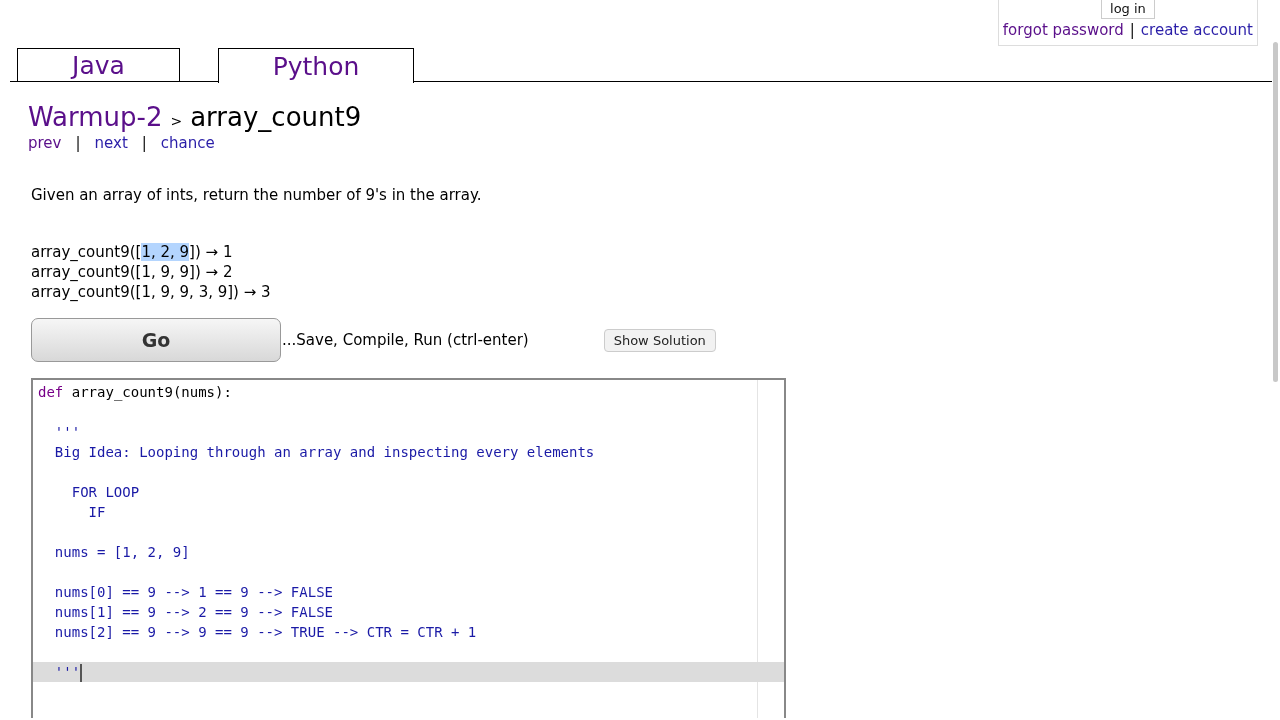  I want to click on problem-title: array_count9, so click(276, 117).